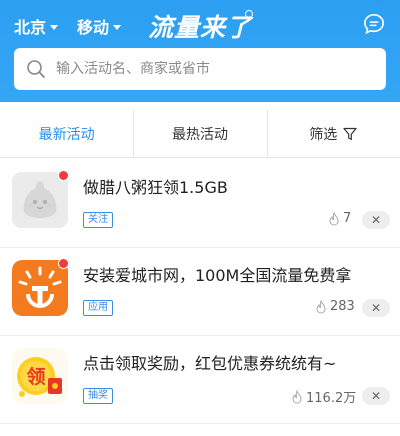 This screenshot has width=400, height=436. Describe the element at coordinates (249, 14) in the screenshot. I see `logo-mark-icon` at that location.